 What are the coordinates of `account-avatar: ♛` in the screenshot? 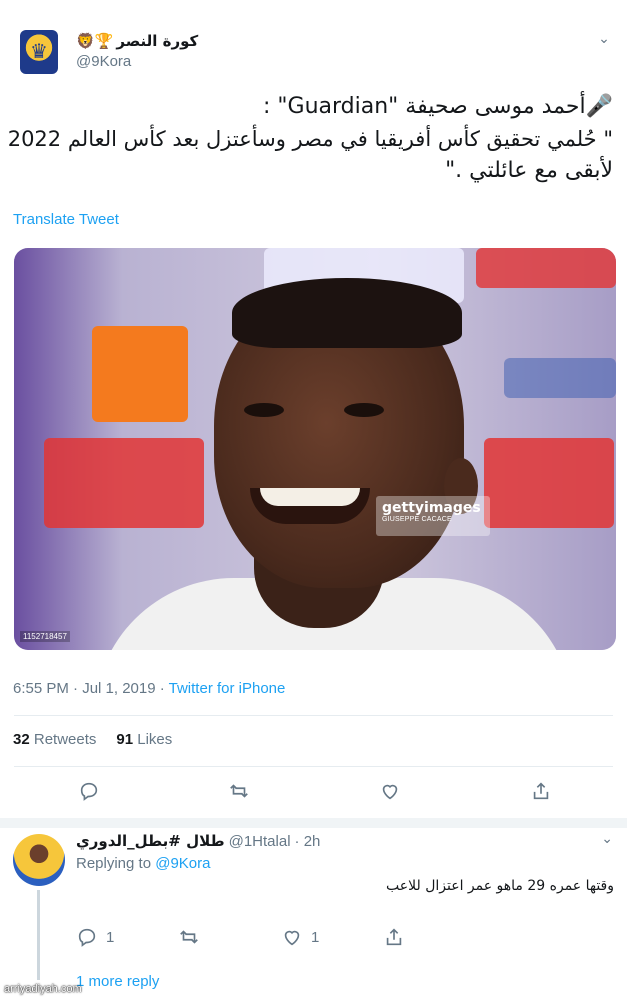 It's located at (39, 52).